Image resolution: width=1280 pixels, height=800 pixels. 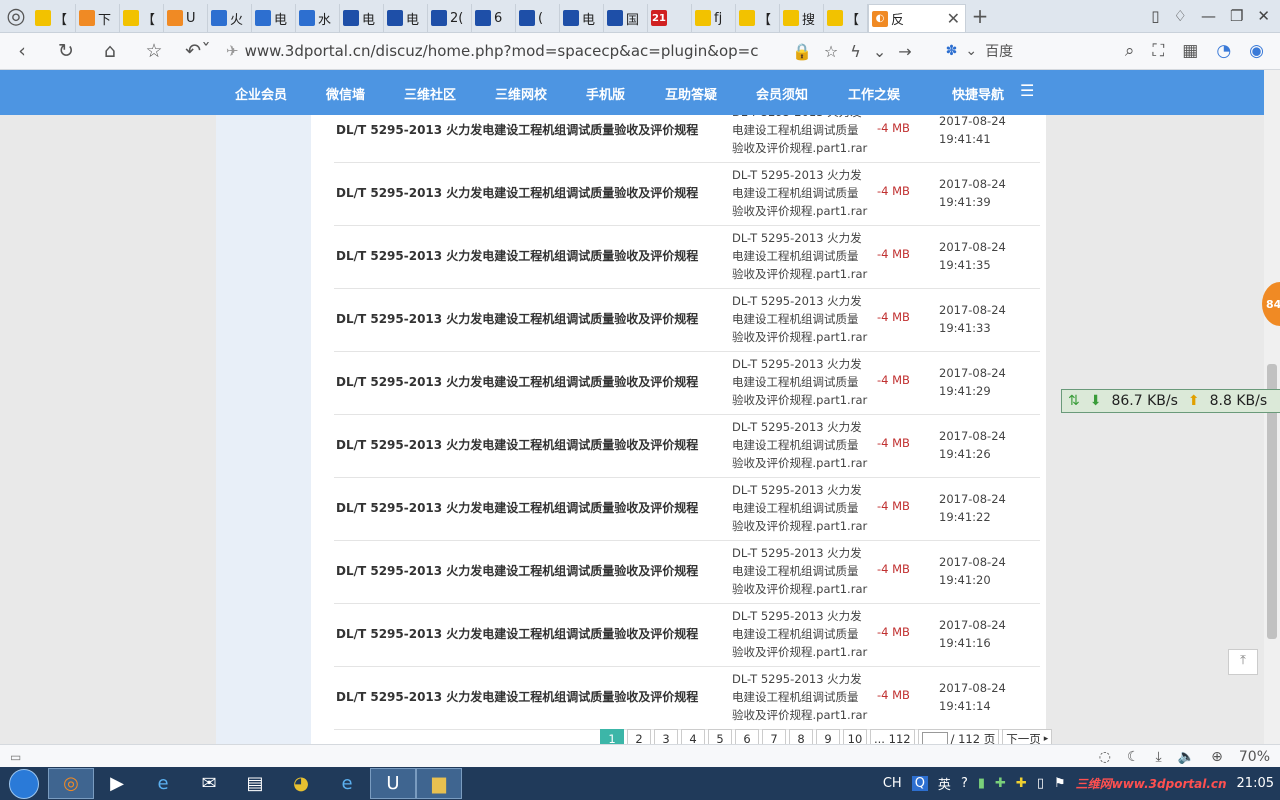 What do you see at coordinates (980, 16) in the screenshot?
I see `new-tab-button: +` at bounding box center [980, 16].